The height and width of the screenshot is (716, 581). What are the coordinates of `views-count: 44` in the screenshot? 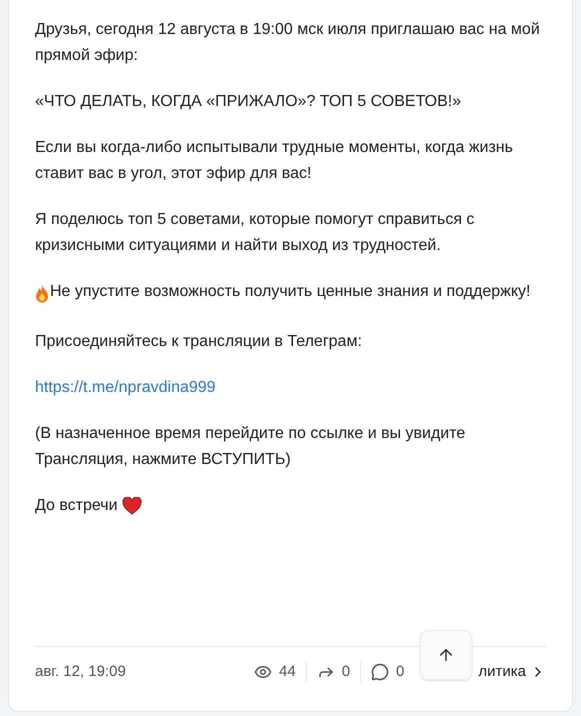 It's located at (287, 672).